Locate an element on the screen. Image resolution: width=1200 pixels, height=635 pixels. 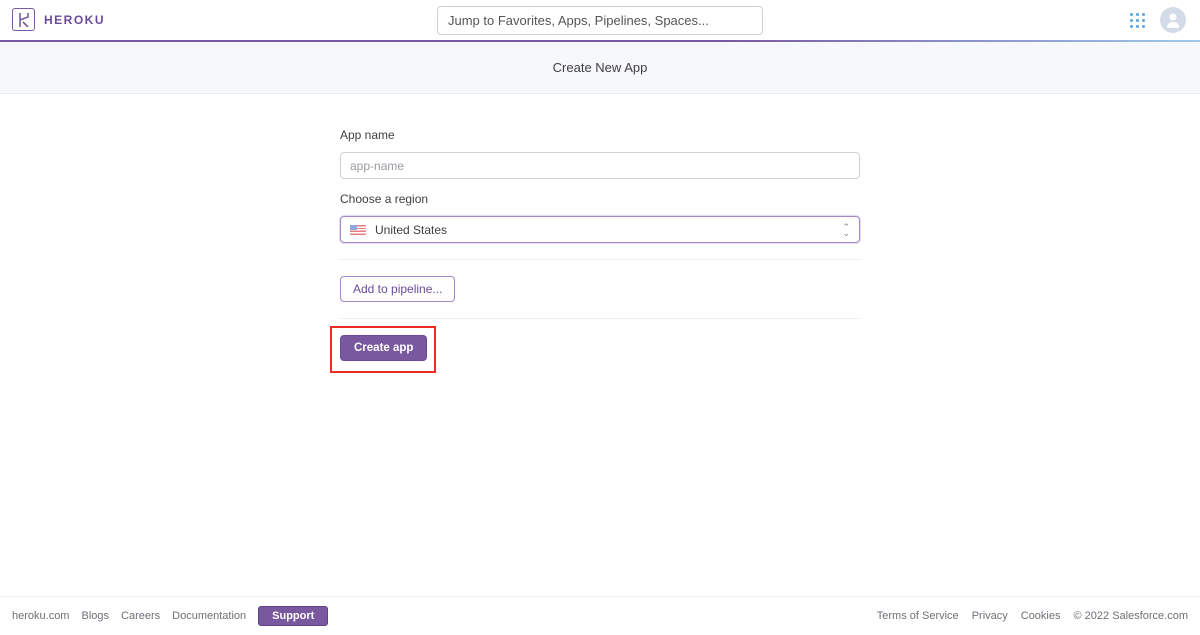
footer-link-careers: Careers is located at coordinates (140, 616).